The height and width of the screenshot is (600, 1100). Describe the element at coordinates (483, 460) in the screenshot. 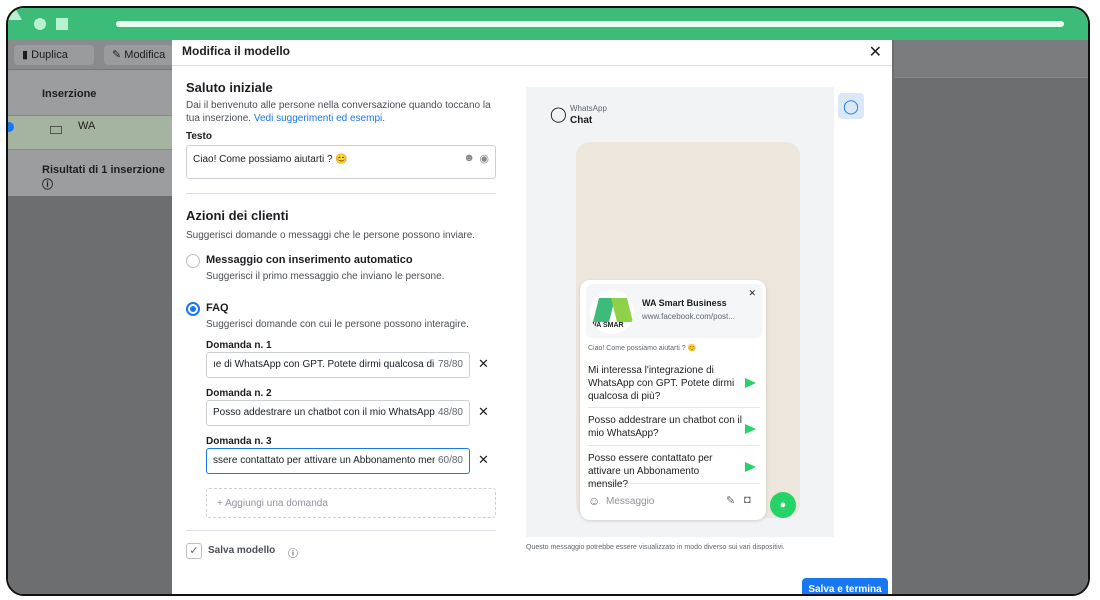

I see `remove-question-3-icon: ✕` at that location.